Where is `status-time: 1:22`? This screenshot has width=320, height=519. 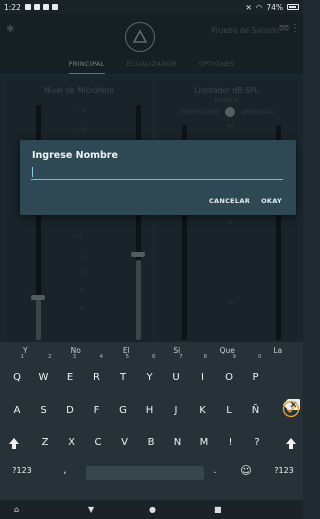 status-time: 1:22 is located at coordinates (12, 7).